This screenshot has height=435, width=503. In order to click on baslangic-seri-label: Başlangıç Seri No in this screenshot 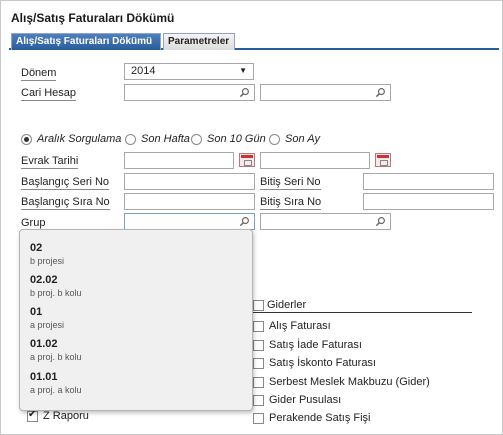, I will do `click(65, 183)`.